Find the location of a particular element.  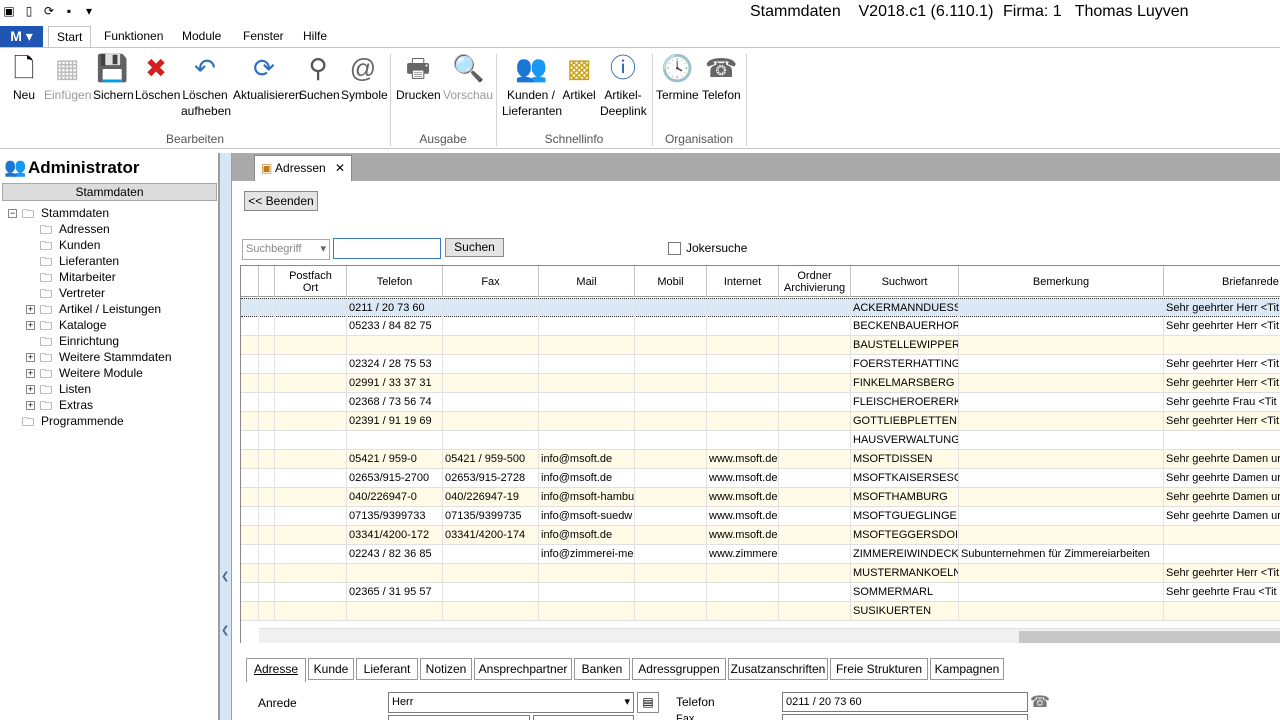

suchbegriff-select: Suchbegriff ▾ is located at coordinates (286, 249).